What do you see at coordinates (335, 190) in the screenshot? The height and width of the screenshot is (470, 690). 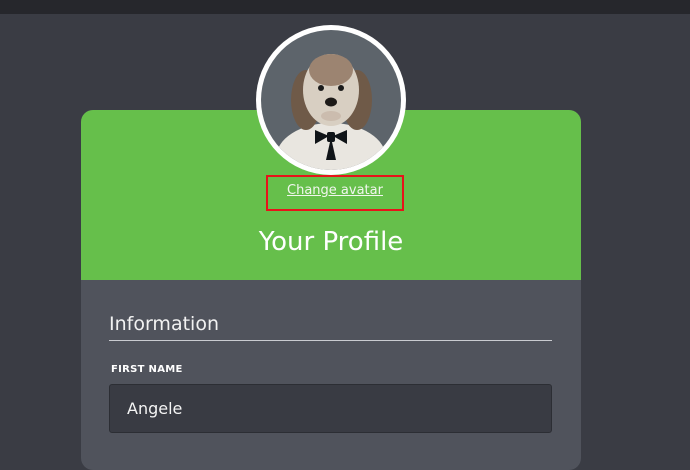 I see `change-avatar-link: Change avatar` at bounding box center [335, 190].